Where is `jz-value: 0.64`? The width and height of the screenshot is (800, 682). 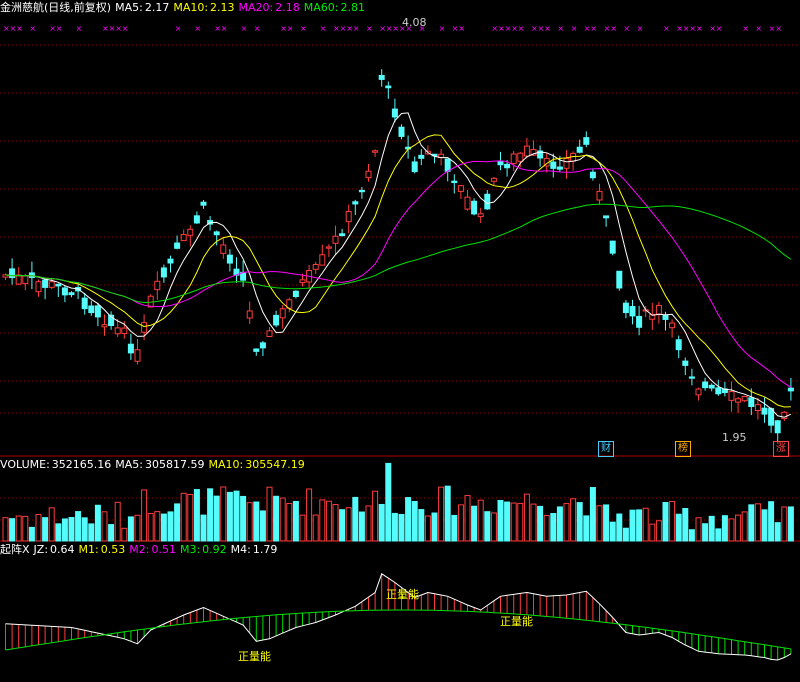 jz-value: 0.64 is located at coordinates (62, 549).